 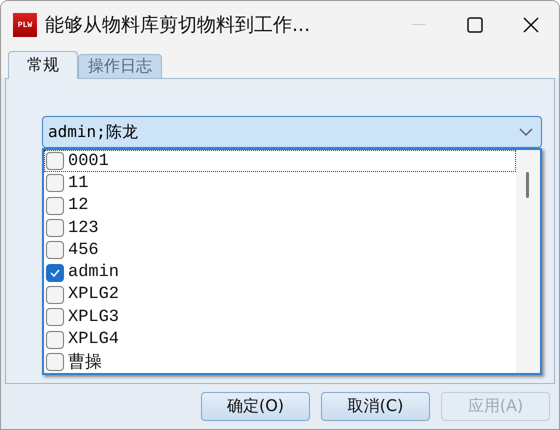 I want to click on tab: 操作日志, so click(x=120, y=66).